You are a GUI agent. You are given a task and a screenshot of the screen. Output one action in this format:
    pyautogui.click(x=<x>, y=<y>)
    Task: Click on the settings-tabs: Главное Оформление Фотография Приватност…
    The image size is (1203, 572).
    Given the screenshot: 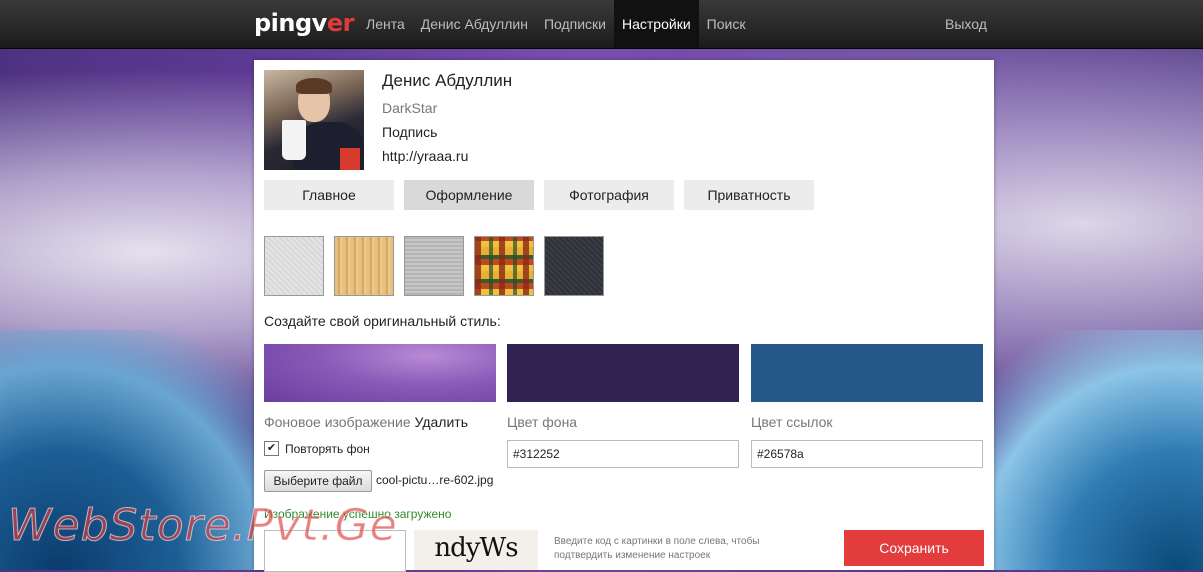 What is the action you would take?
    pyautogui.click(x=539, y=195)
    